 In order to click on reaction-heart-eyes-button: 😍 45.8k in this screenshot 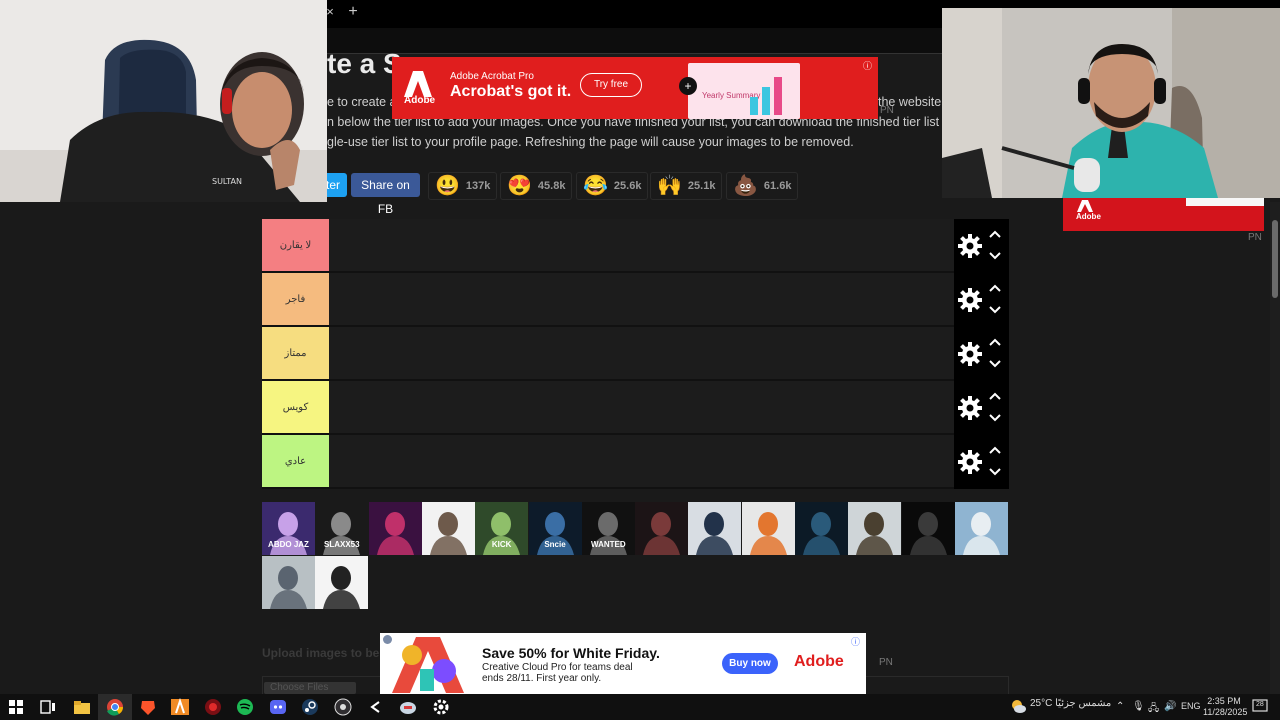, I will do `click(536, 186)`.